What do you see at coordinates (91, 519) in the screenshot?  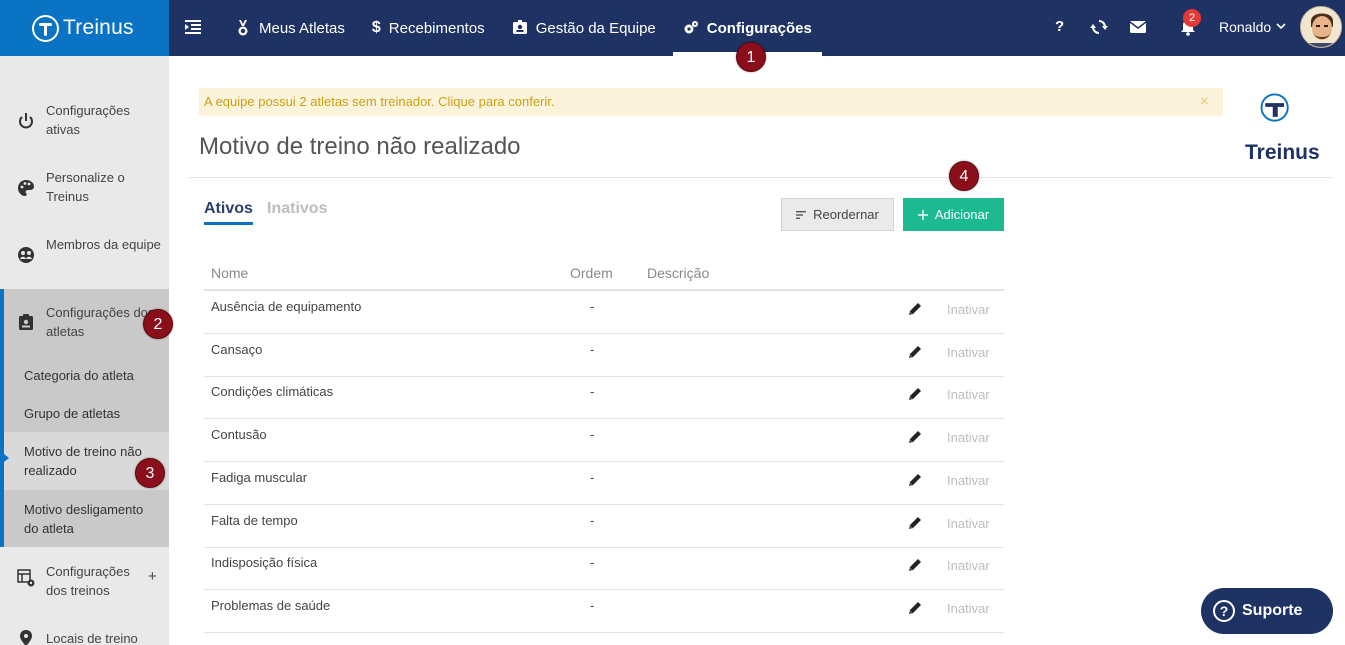 I see `sidebar-subitem-motivo-desligamento: Motivo desligamento do atleta` at bounding box center [91, 519].